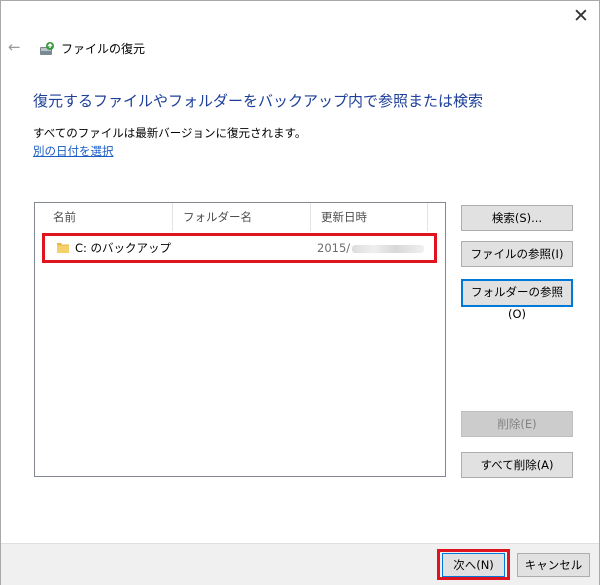 The width and height of the screenshot is (600, 585). I want to click on description-text: すべてのファイルは最新バージョンに復元されます。, so click(170, 133).